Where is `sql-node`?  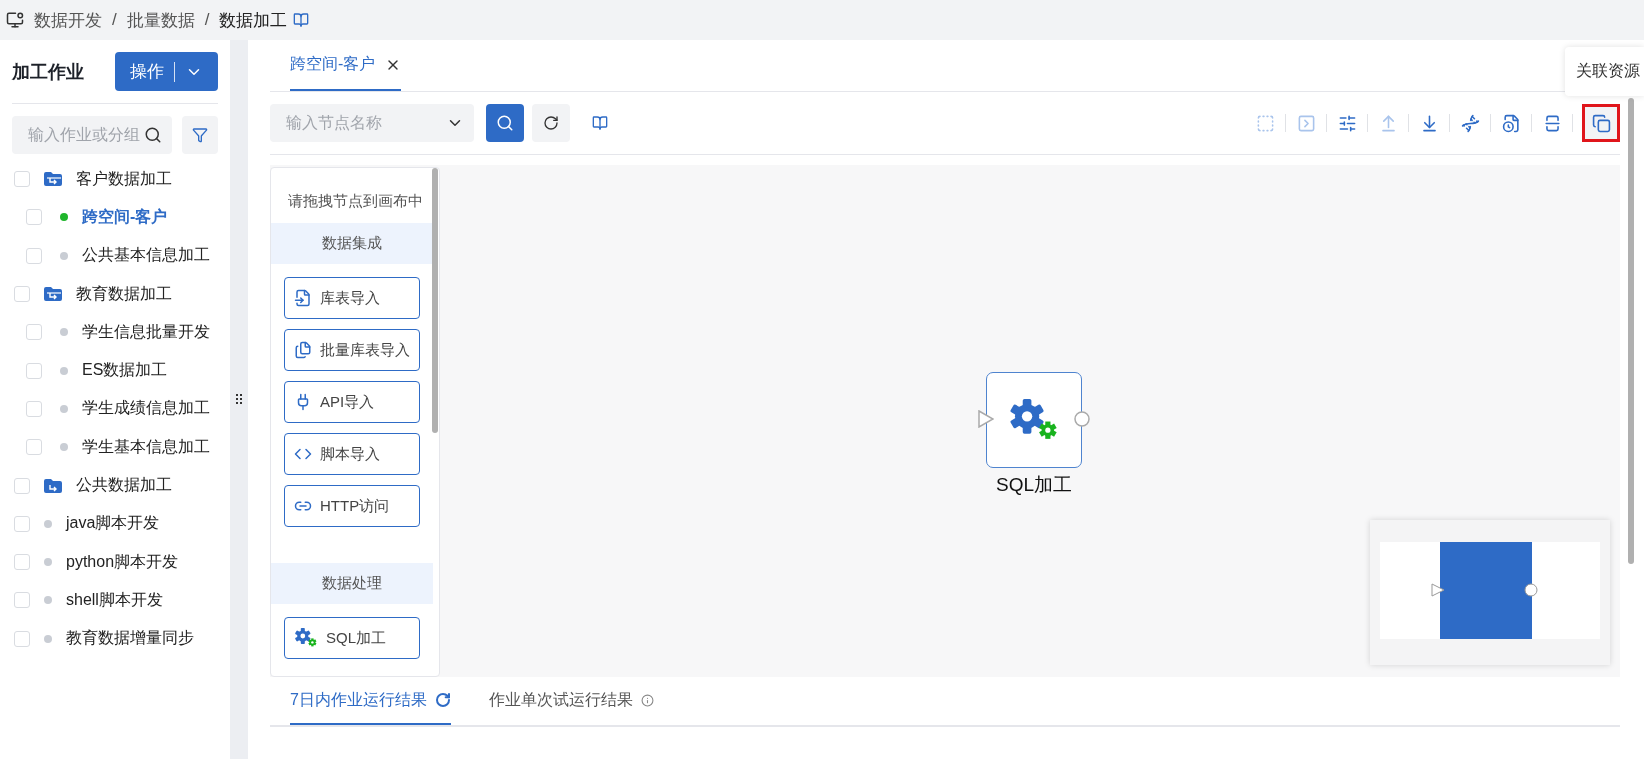 sql-node is located at coordinates (1034, 420).